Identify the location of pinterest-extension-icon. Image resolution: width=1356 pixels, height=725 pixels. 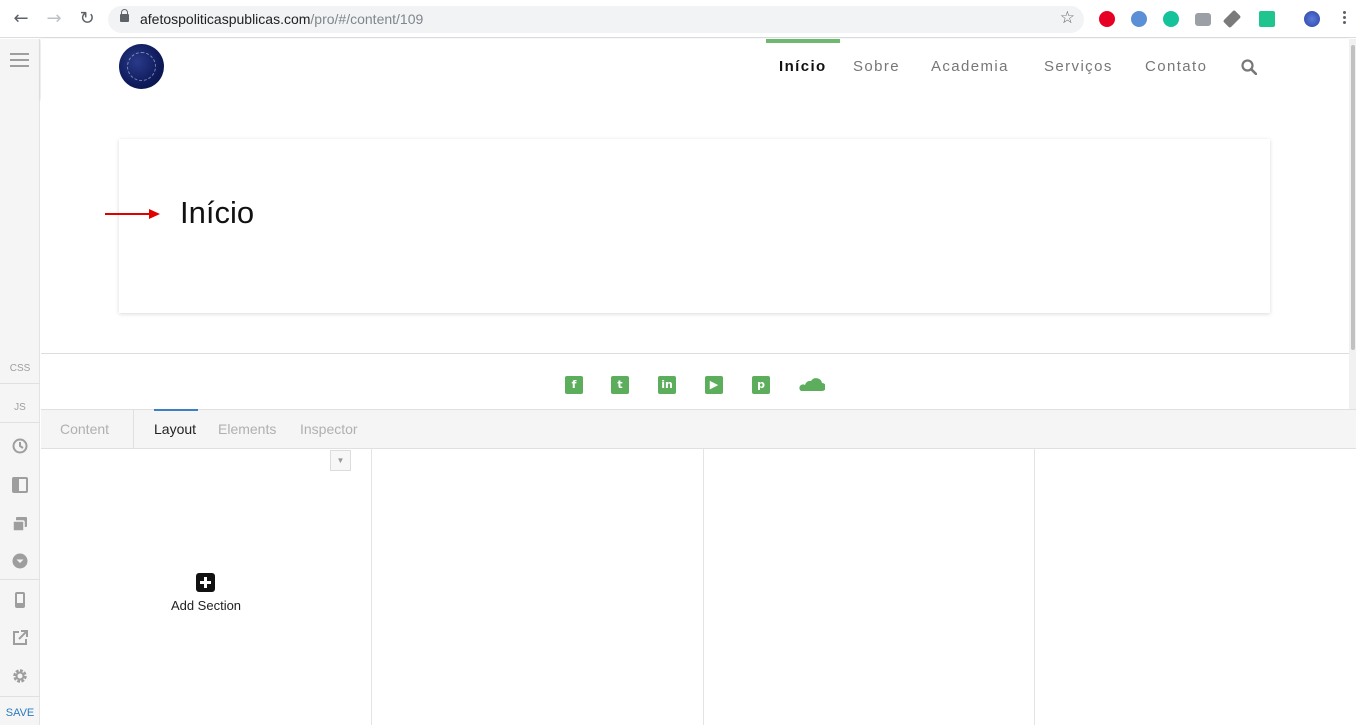
(1107, 19).